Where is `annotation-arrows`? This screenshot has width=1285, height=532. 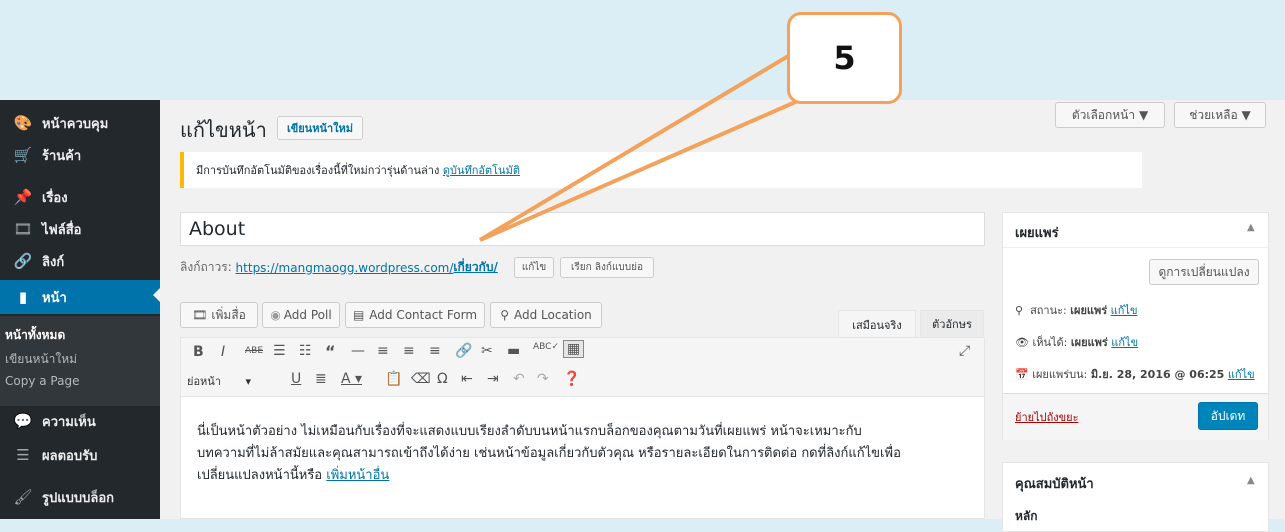 annotation-arrows is located at coordinates (639, 147).